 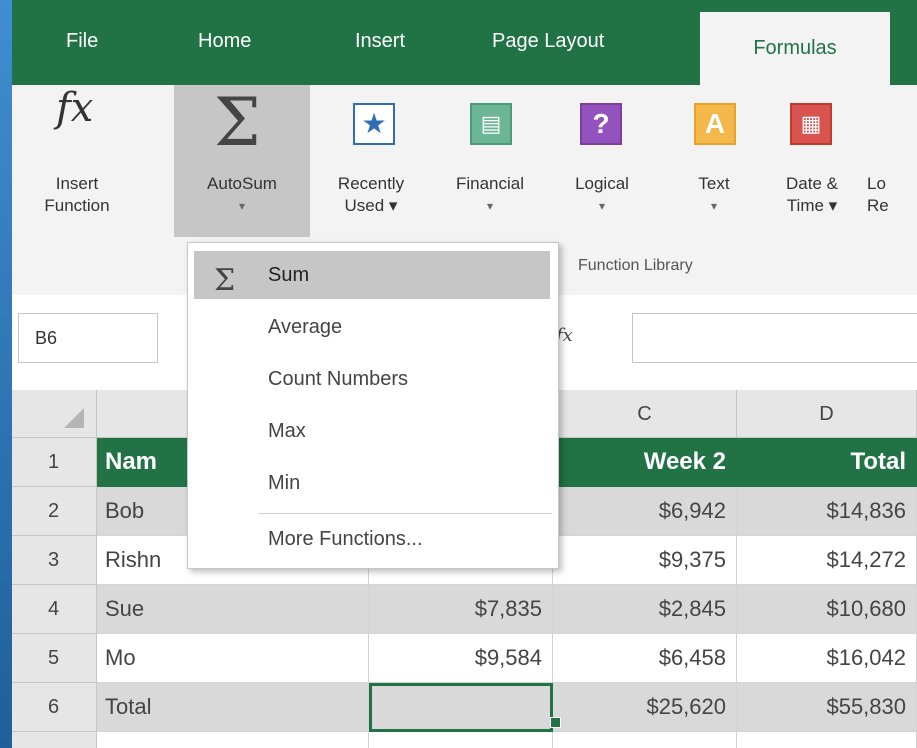 I want to click on text-functions-button: A Text ▾, so click(x=714, y=165).